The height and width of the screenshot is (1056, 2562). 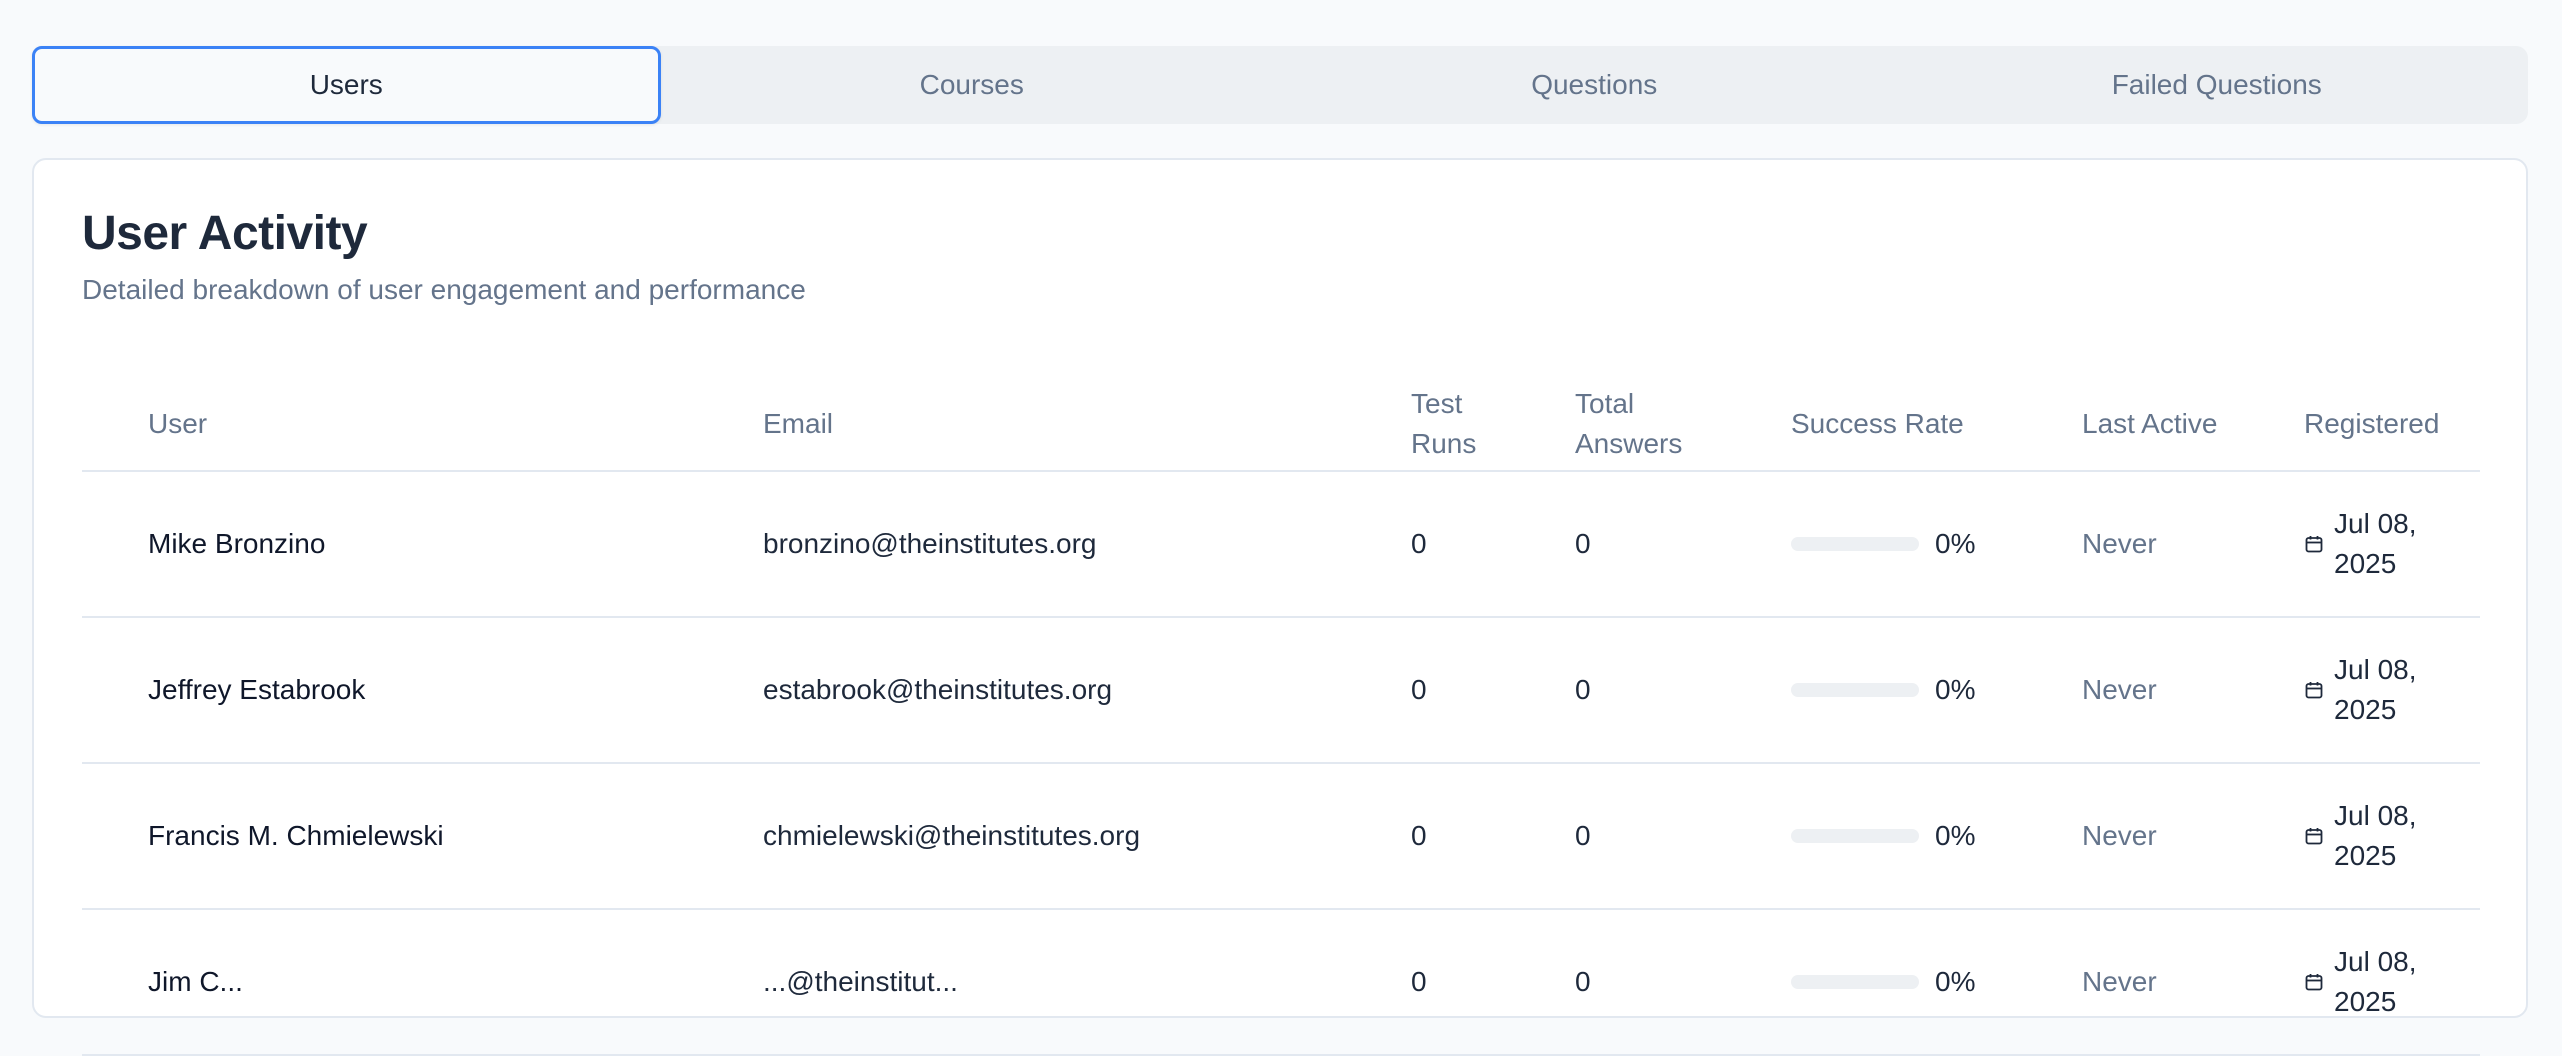 What do you see at coordinates (930, 543) in the screenshot?
I see `user-email: bronzino@theinstitutes.org` at bounding box center [930, 543].